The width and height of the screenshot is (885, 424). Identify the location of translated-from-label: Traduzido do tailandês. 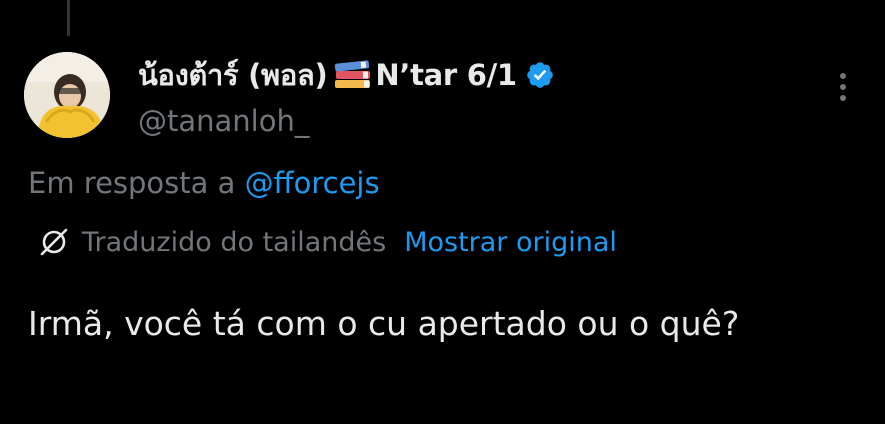
(234, 242).